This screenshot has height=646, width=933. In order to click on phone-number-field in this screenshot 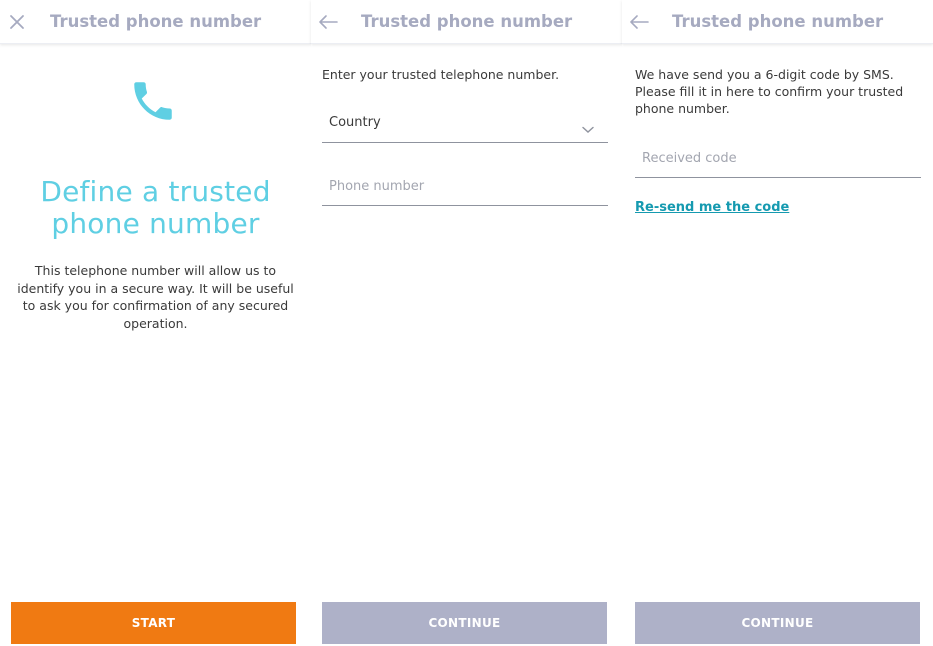, I will do `click(465, 186)`.